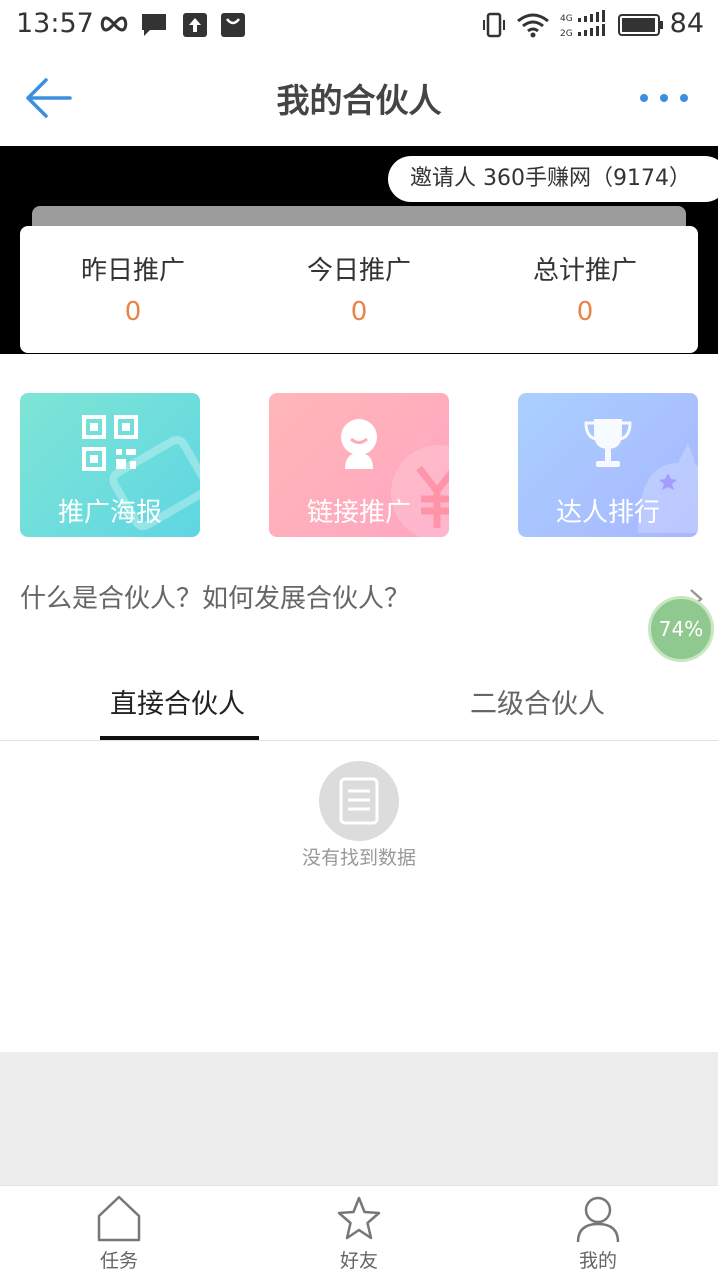  What do you see at coordinates (359, 1218) in the screenshot?
I see `star-icon` at bounding box center [359, 1218].